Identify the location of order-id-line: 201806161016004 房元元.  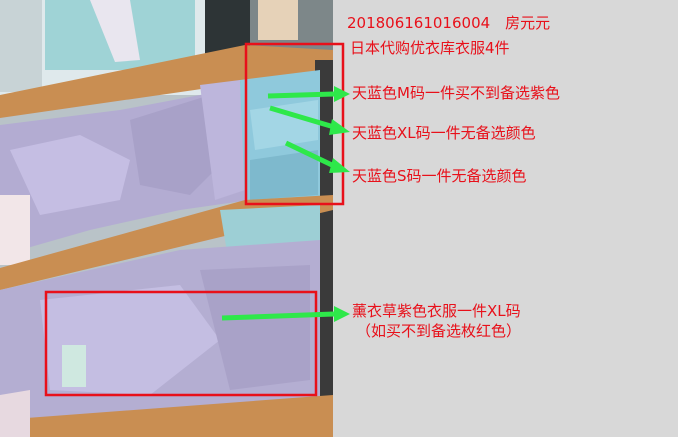
(449, 23).